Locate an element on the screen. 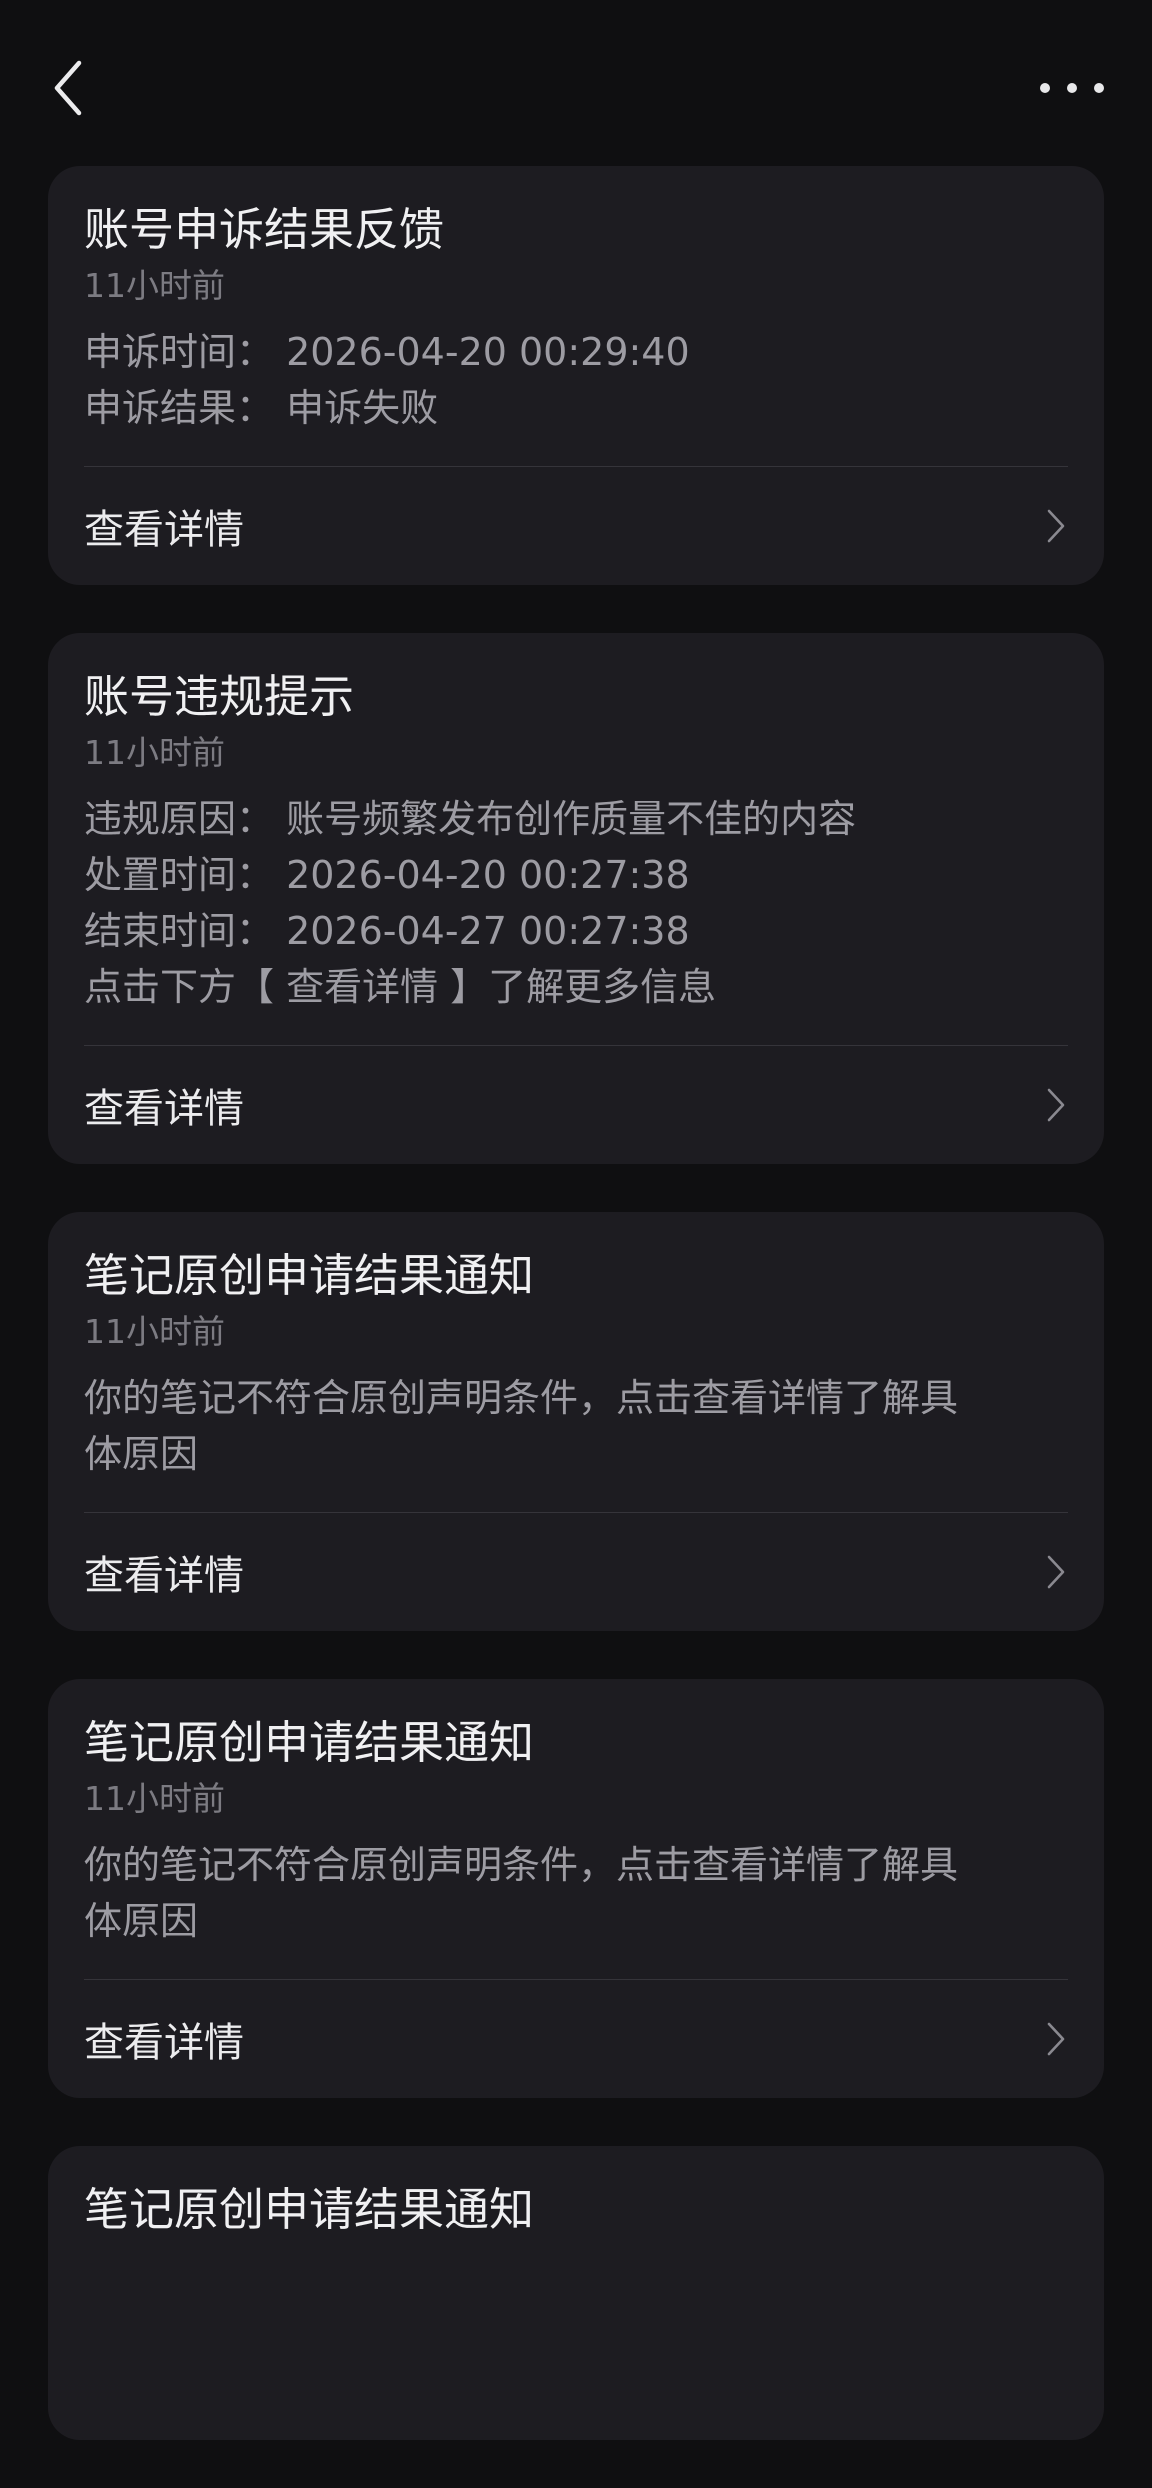  card-detail-line: 申诉结果： 申诉失败 is located at coordinates (261, 408).